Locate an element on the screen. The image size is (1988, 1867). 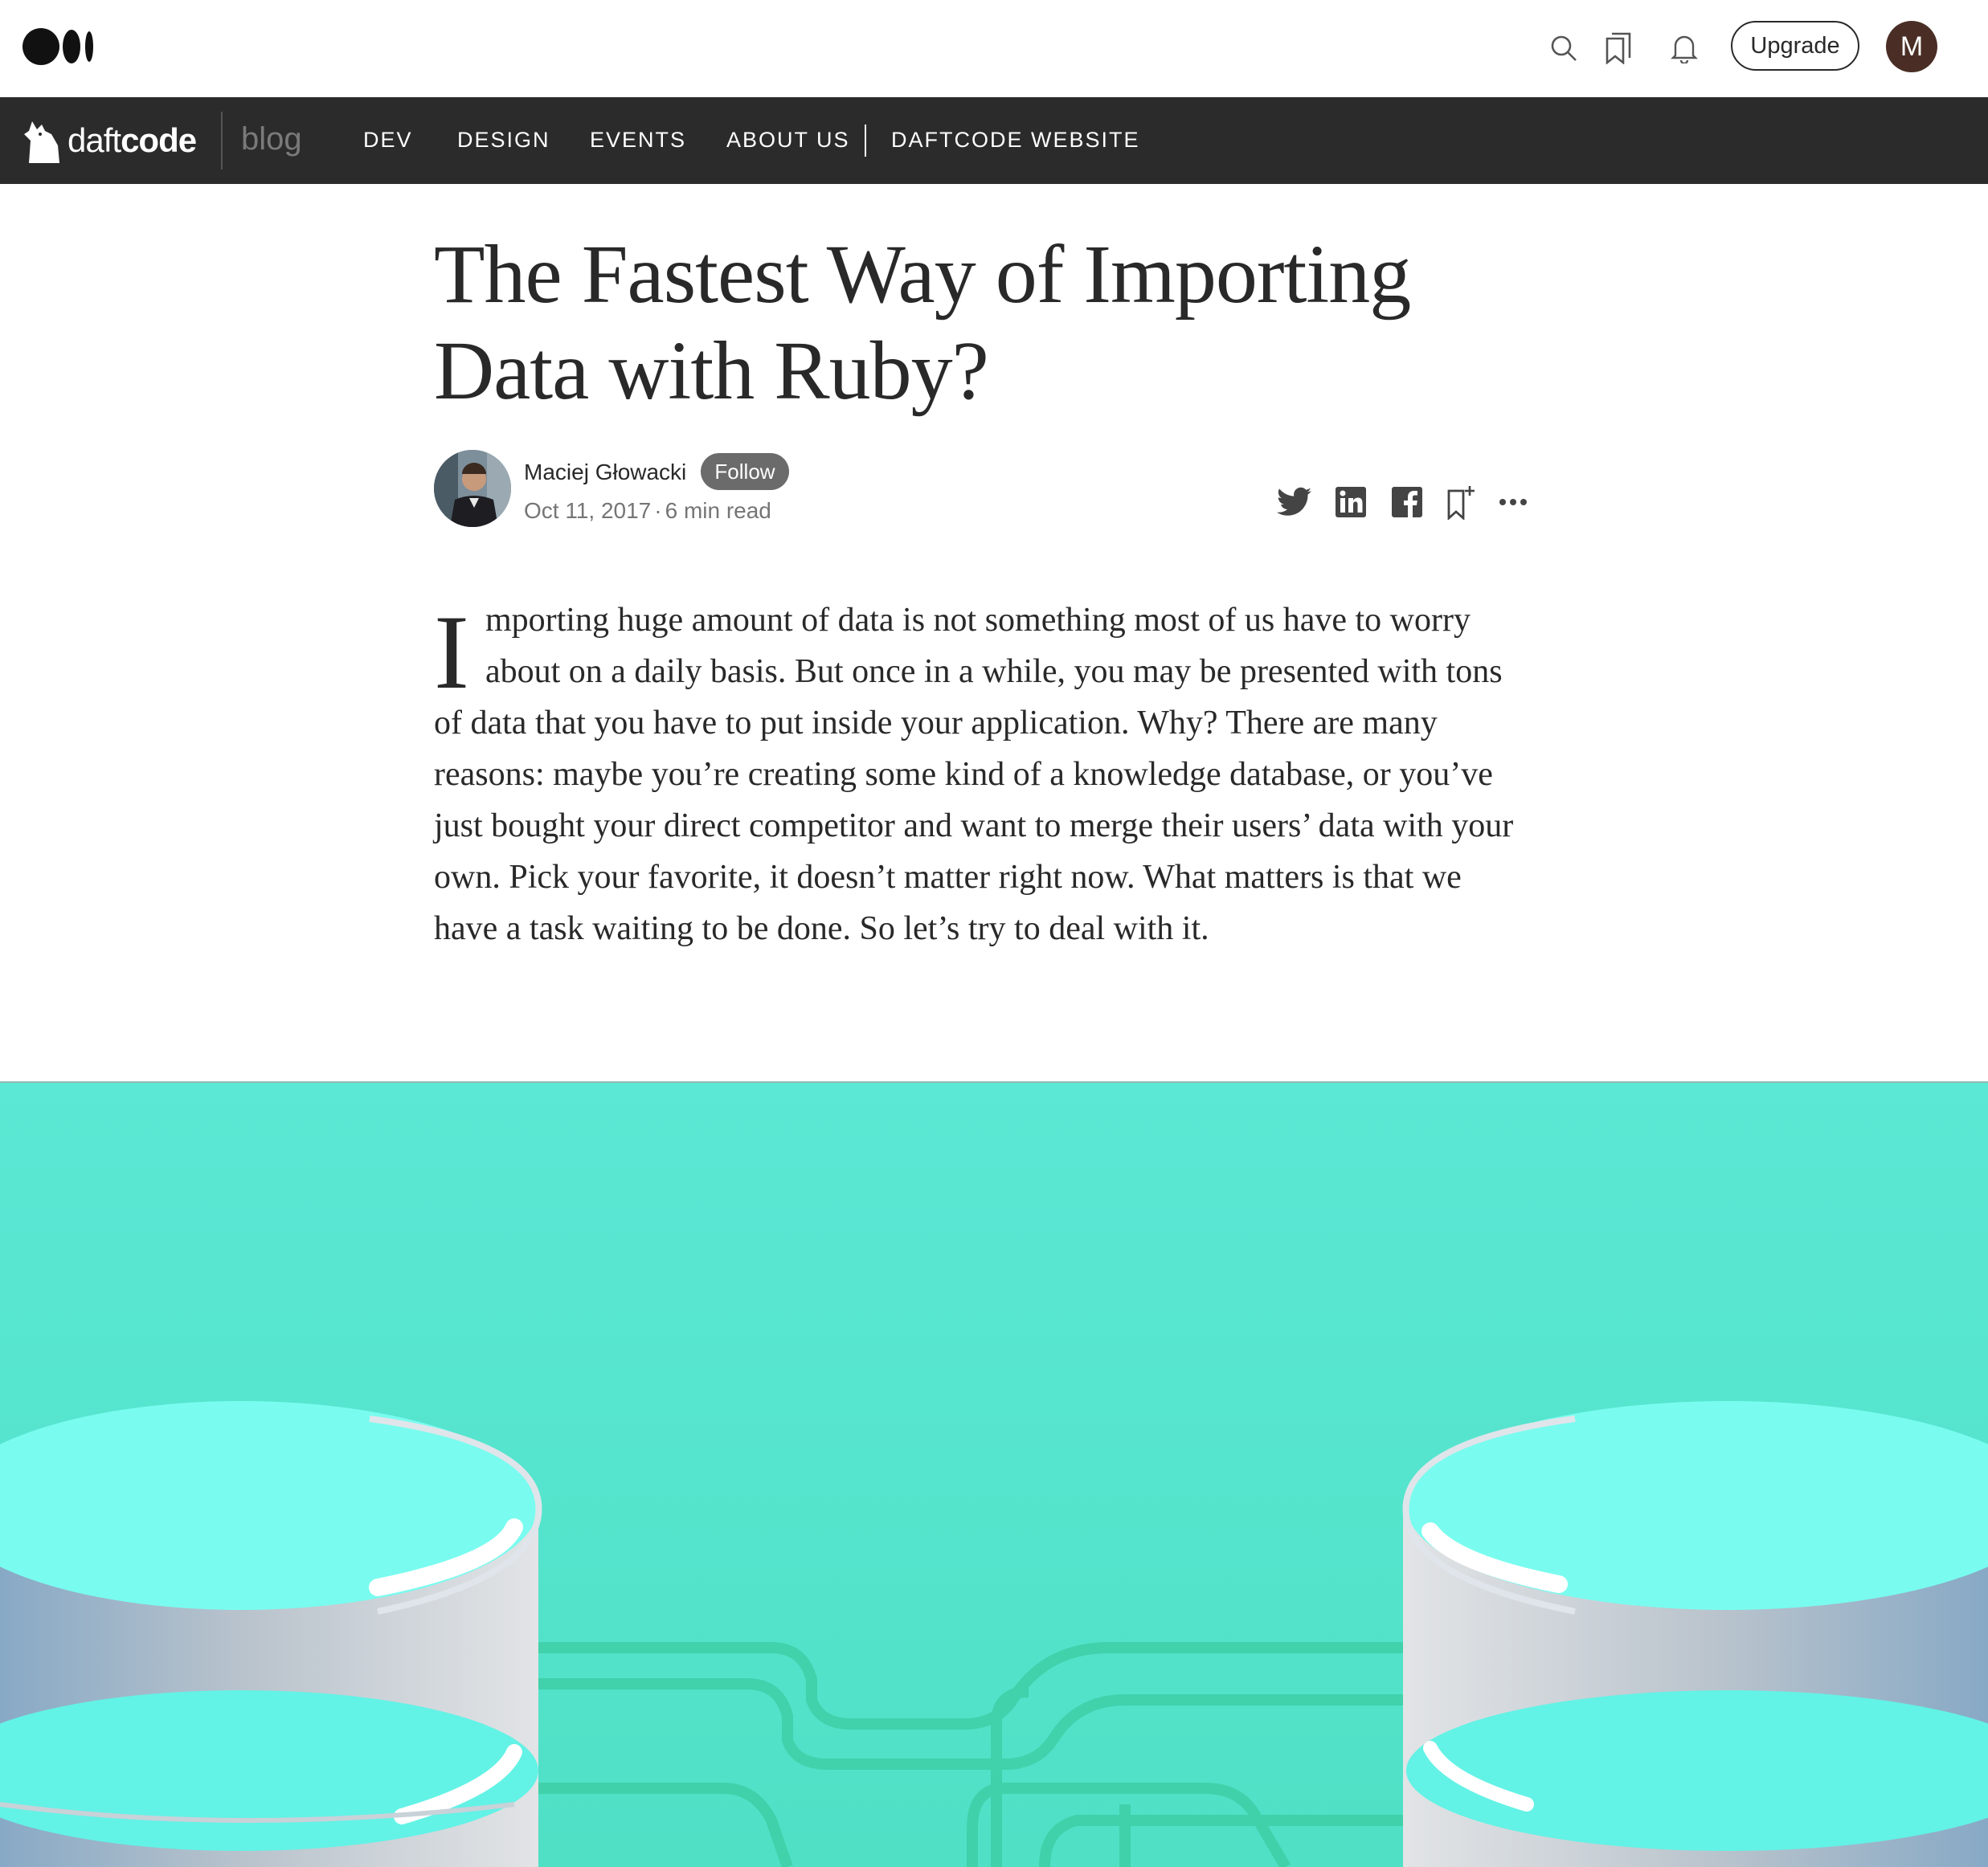
nav-item-daftcode-website: DAFTCODE WEBSITE is located at coordinates (1015, 140).